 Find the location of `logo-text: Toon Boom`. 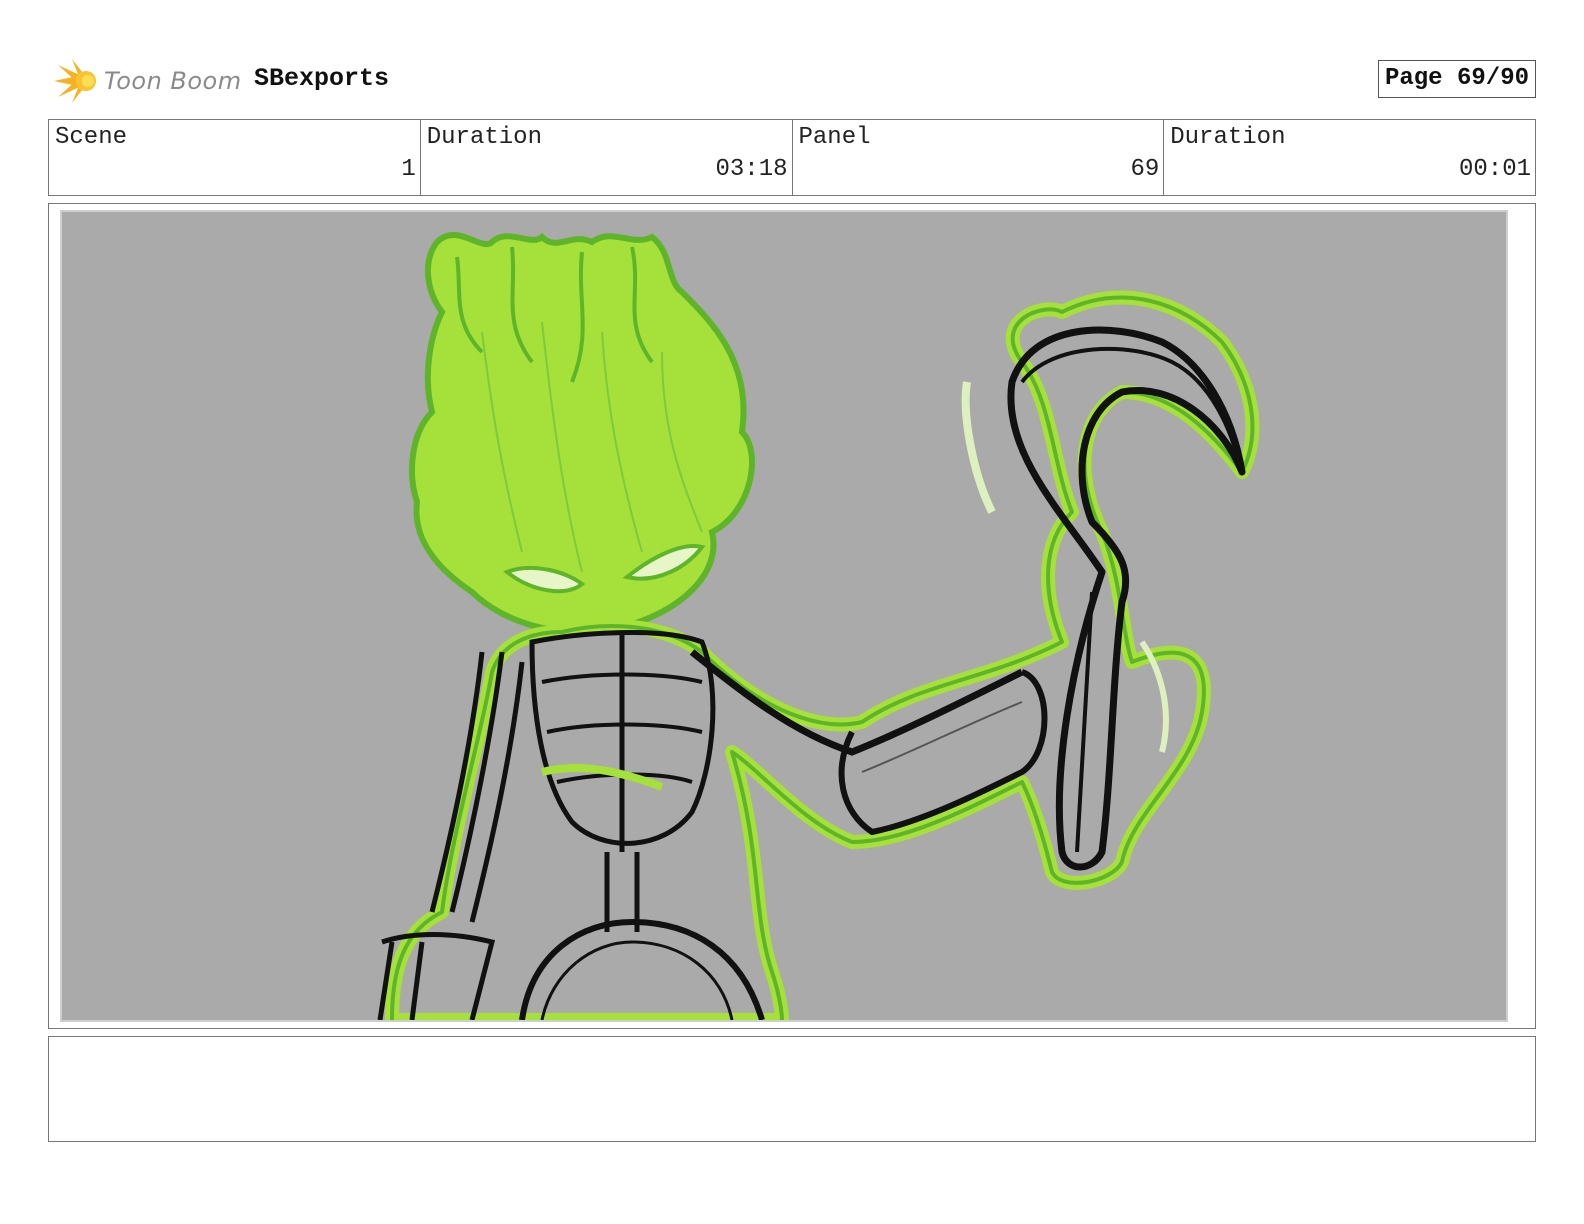

logo-text: Toon Boom is located at coordinates (173, 81).